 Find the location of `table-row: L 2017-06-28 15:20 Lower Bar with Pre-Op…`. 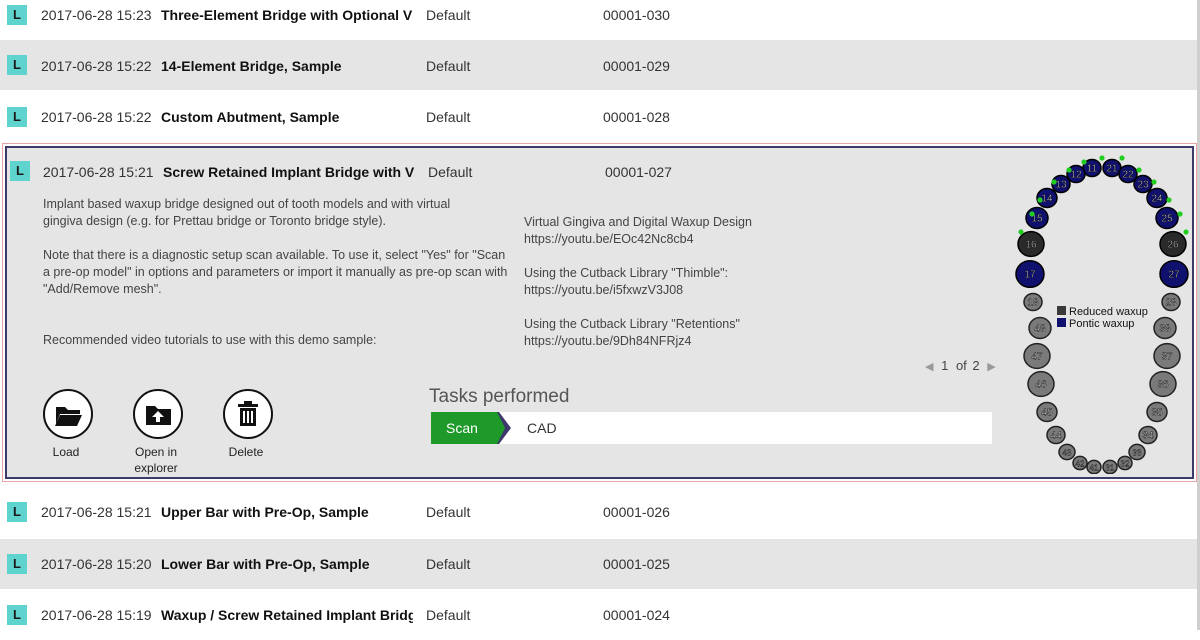

table-row: L 2017-06-28 15:20 Lower Bar with Pre-Op… is located at coordinates (598, 564).